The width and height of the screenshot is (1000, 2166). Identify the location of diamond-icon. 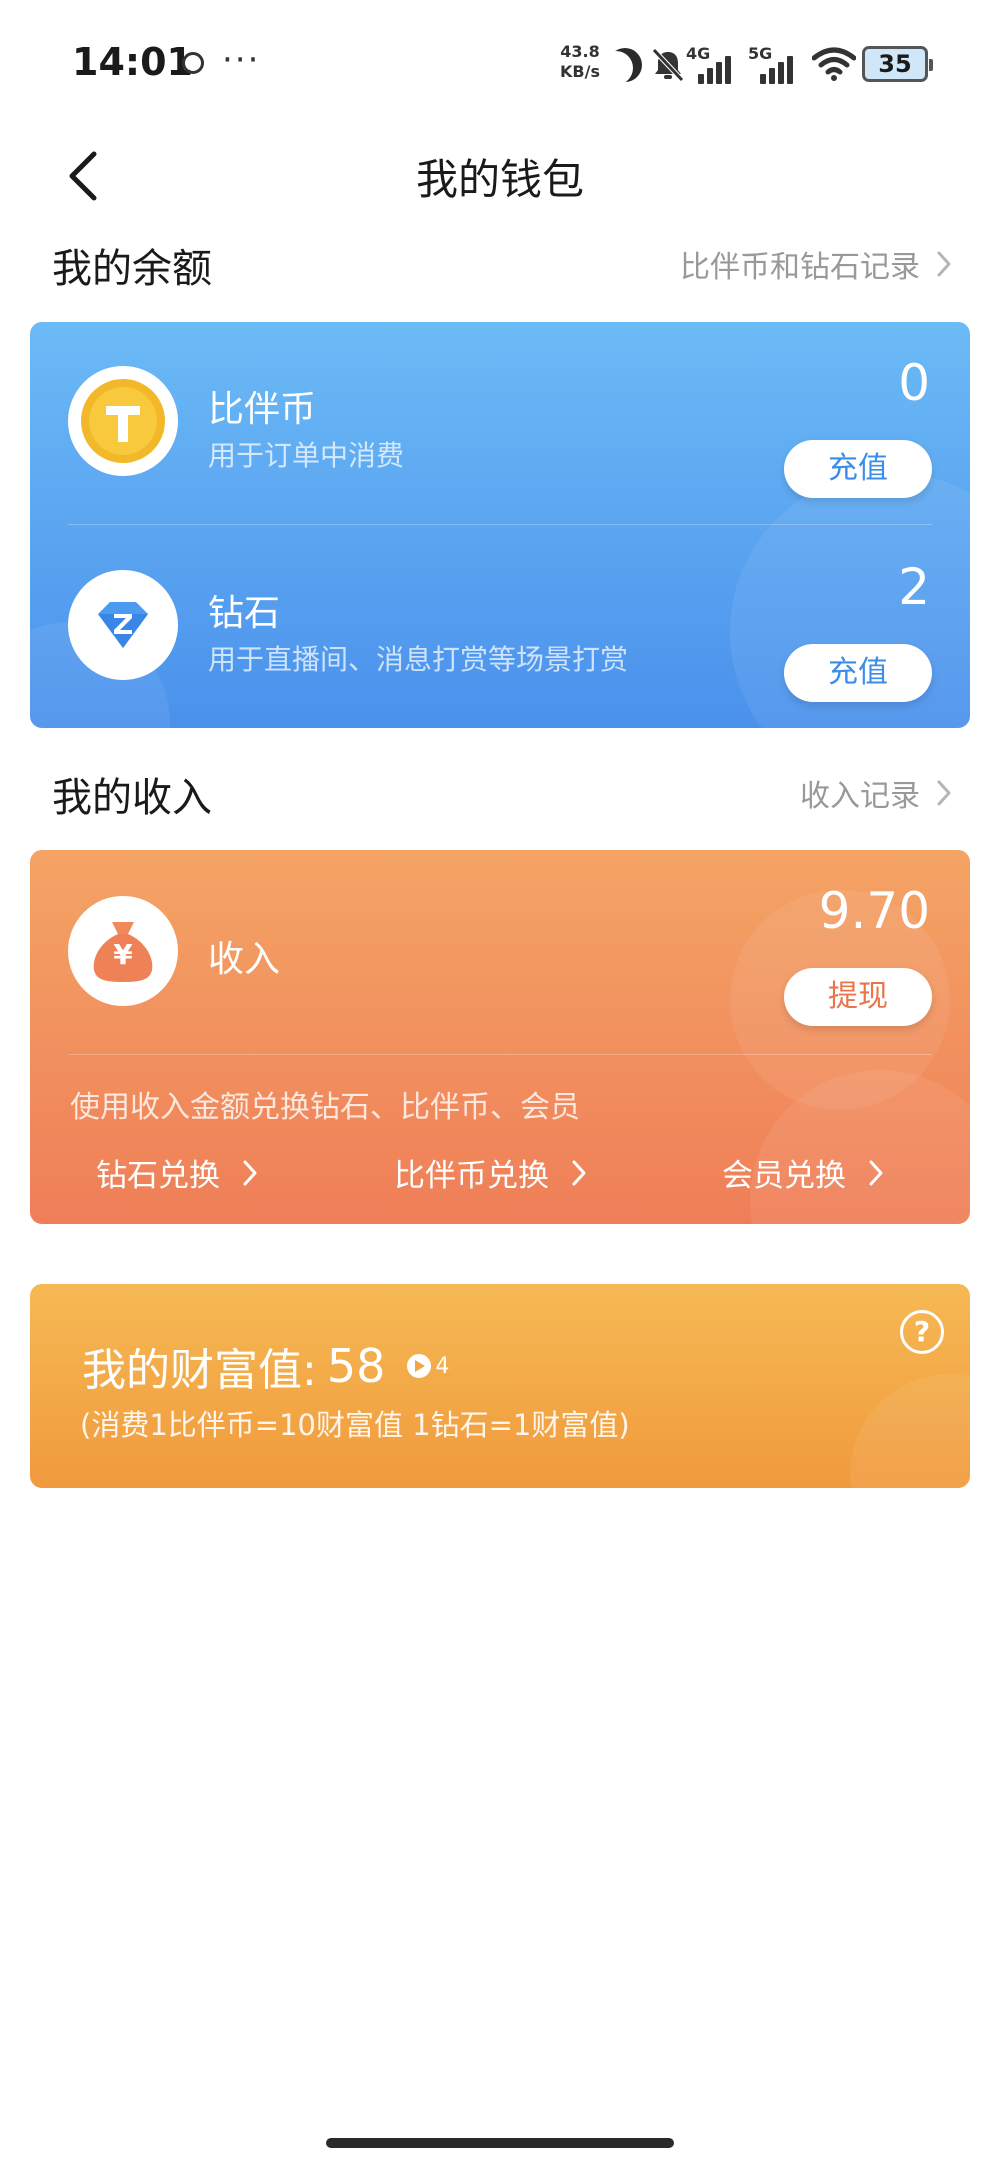
(123, 625).